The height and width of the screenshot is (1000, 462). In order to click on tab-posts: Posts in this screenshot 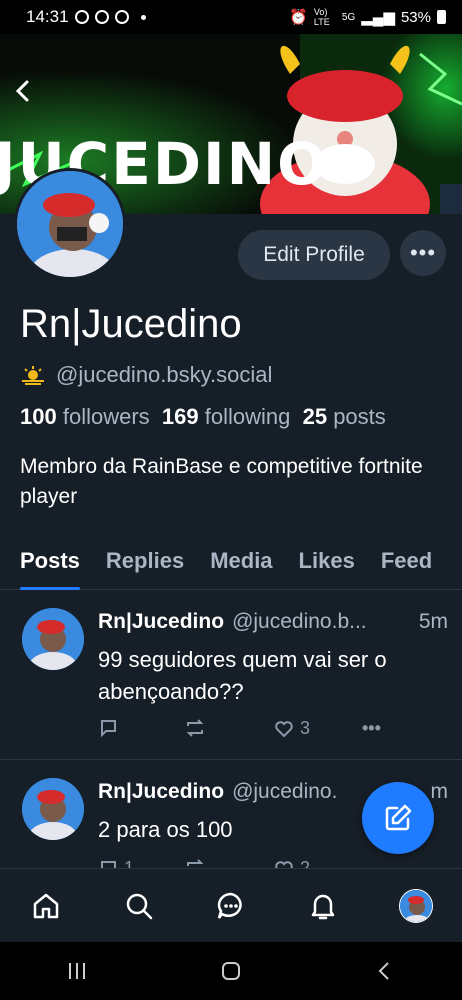, I will do `click(50, 565)`.